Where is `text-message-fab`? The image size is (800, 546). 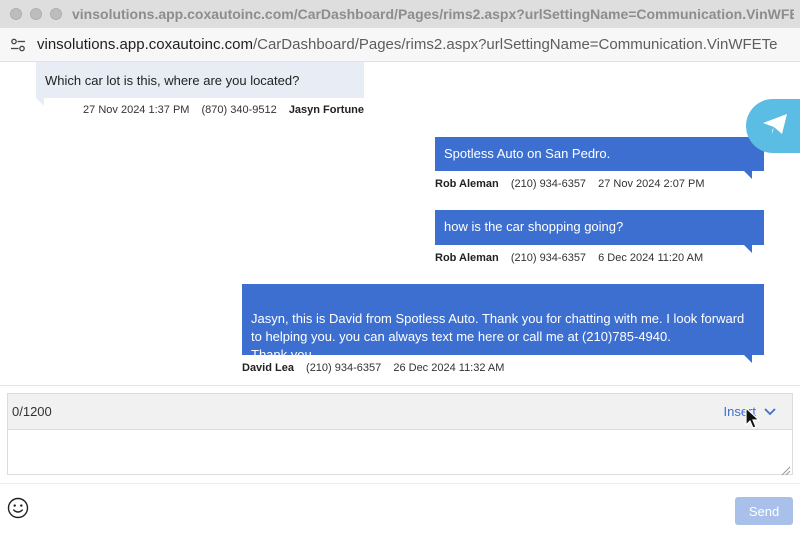
text-message-fab is located at coordinates (773, 126).